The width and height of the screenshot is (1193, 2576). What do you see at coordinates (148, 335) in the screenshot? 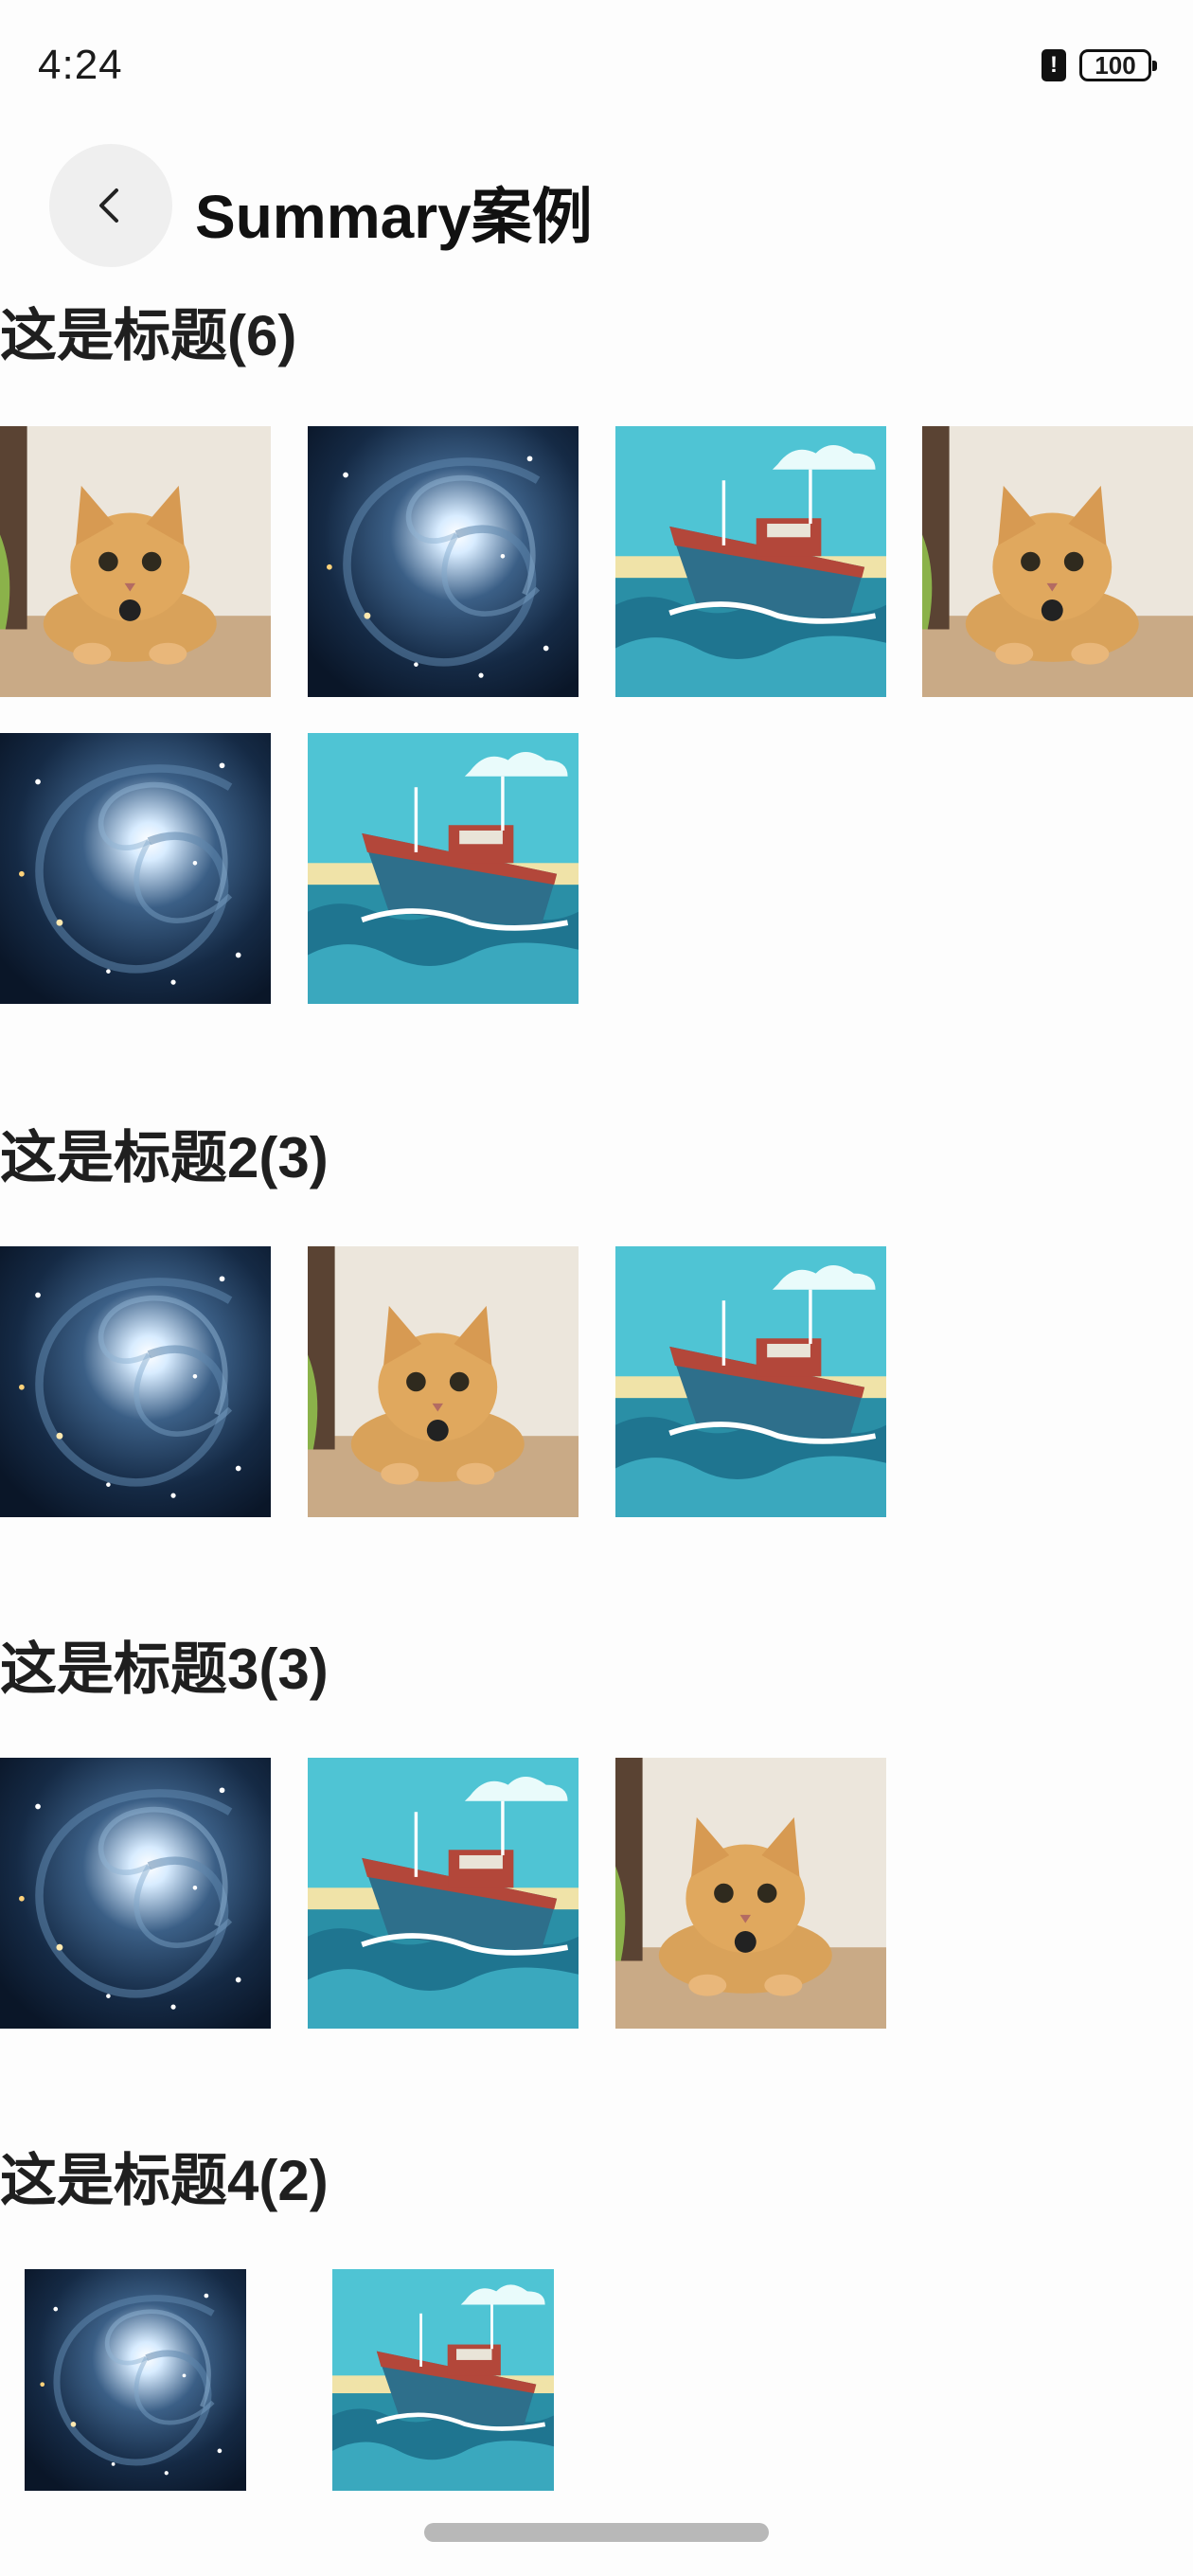
I see `section-title: 这是标题(6)` at bounding box center [148, 335].